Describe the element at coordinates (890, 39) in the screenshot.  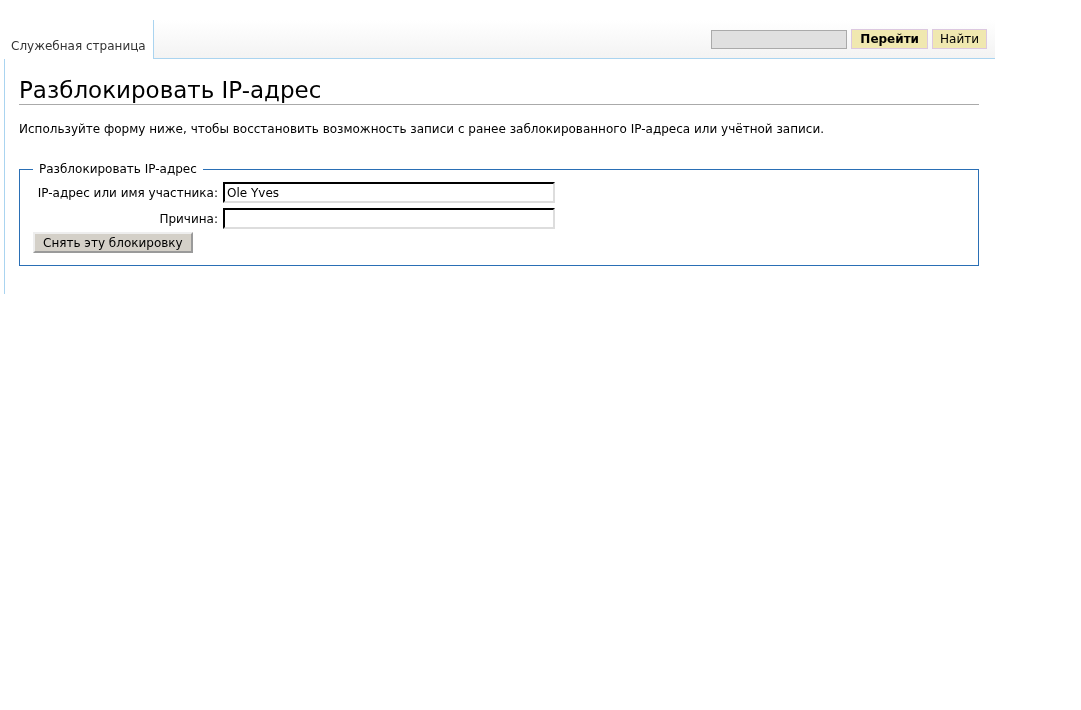
I see `go-button: Перейти` at that location.